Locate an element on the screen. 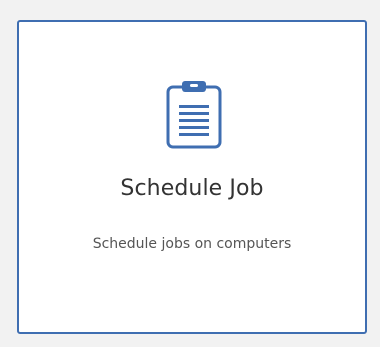  clipboard-icon is located at coordinates (194, 115).